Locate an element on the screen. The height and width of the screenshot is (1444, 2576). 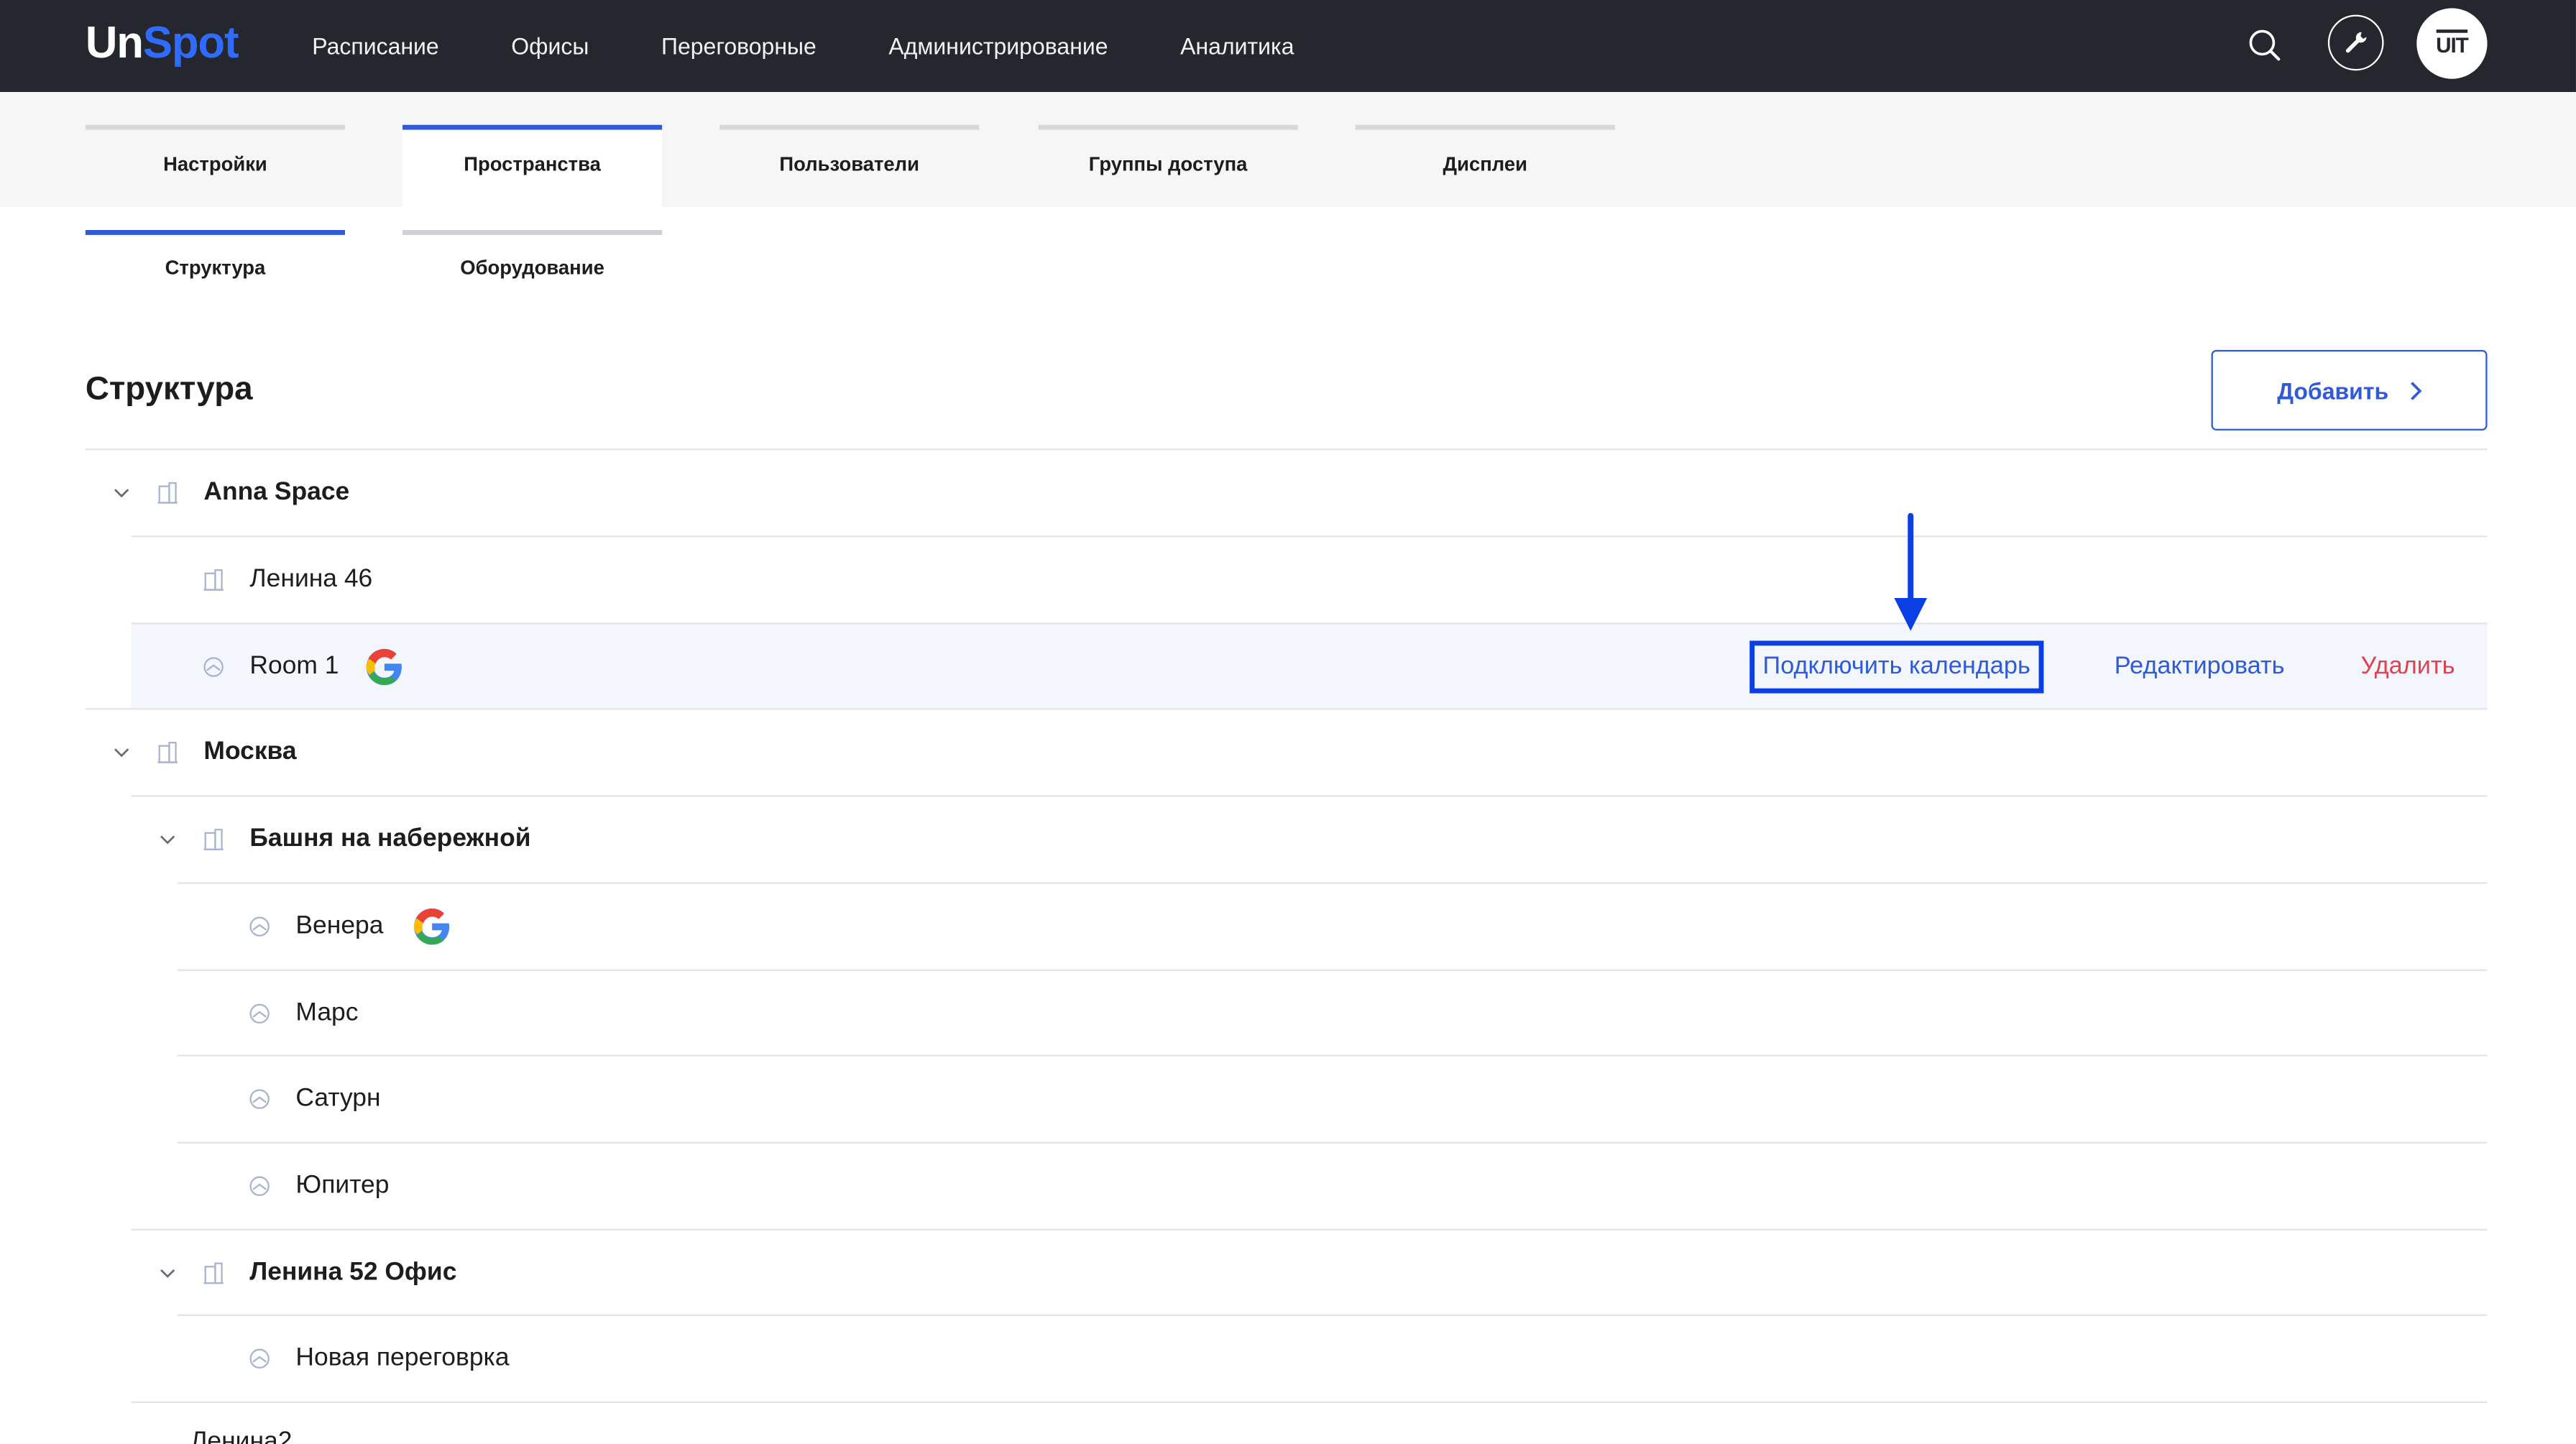
edit-button: Редактировать is located at coordinates (2200, 667).